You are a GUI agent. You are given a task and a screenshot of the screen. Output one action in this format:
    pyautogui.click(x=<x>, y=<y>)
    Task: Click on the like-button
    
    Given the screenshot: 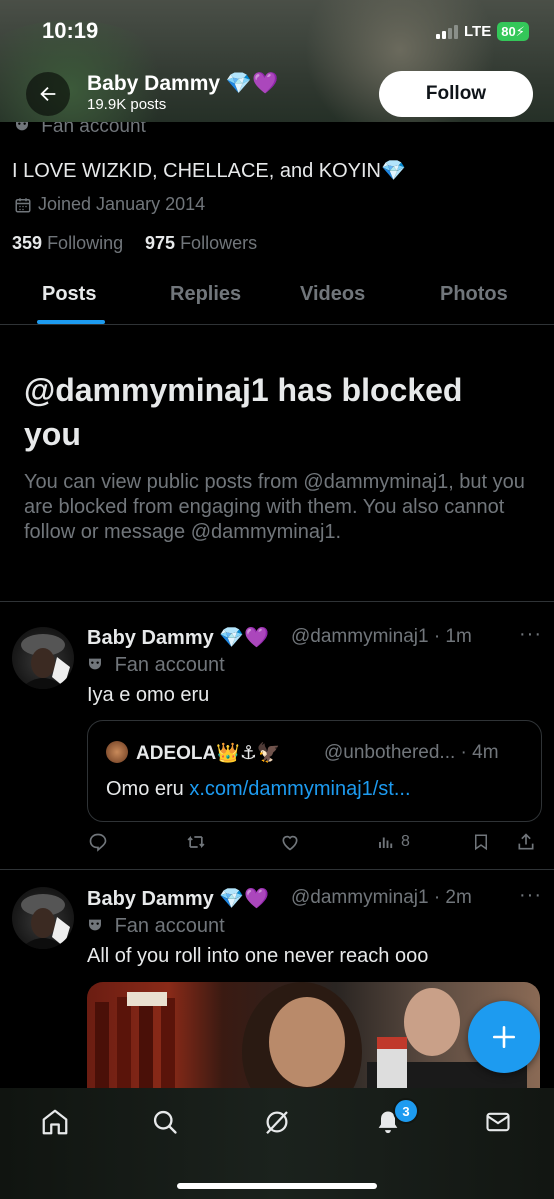 What is the action you would take?
    pyautogui.click(x=290, y=842)
    